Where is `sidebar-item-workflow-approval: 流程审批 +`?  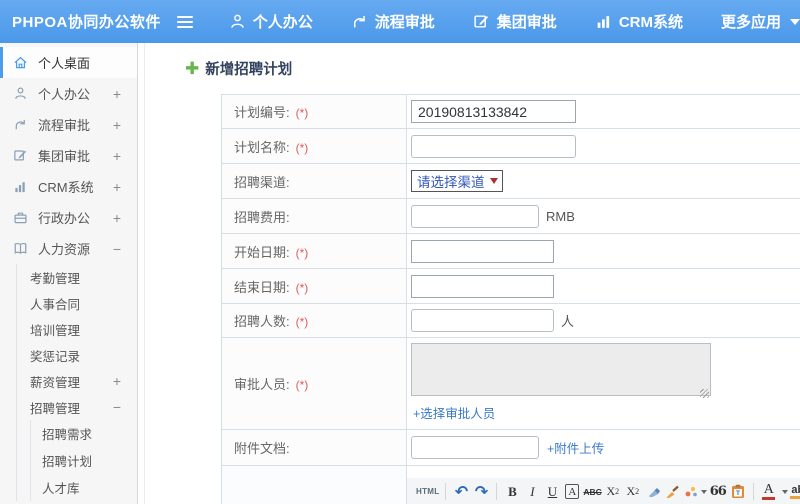
sidebar-item-workflow-approval: 流程审批 + is located at coordinates (68, 124).